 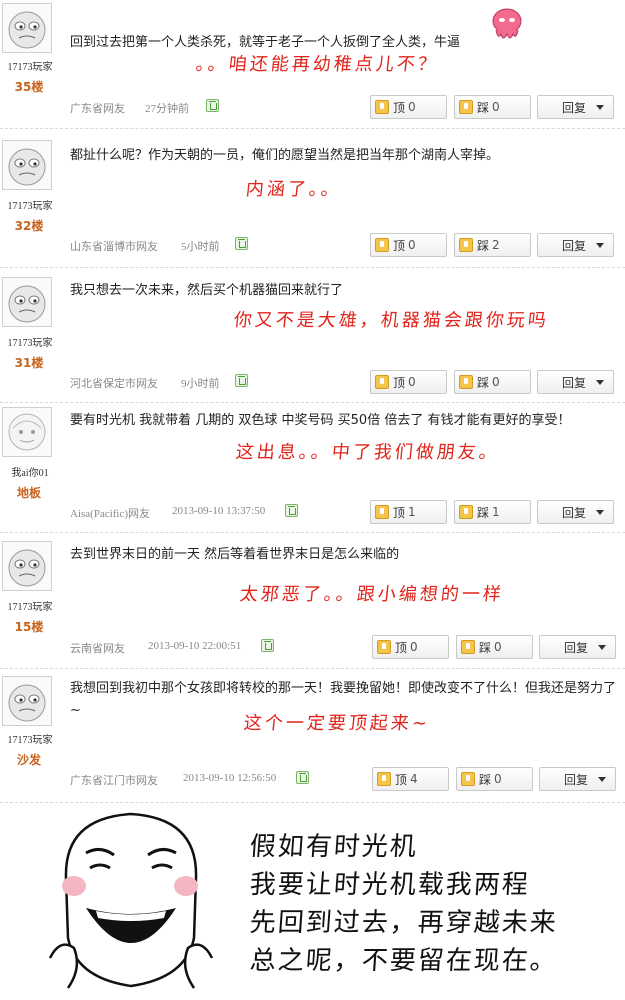 I want to click on floor-label: 15楼, so click(x=29, y=627).